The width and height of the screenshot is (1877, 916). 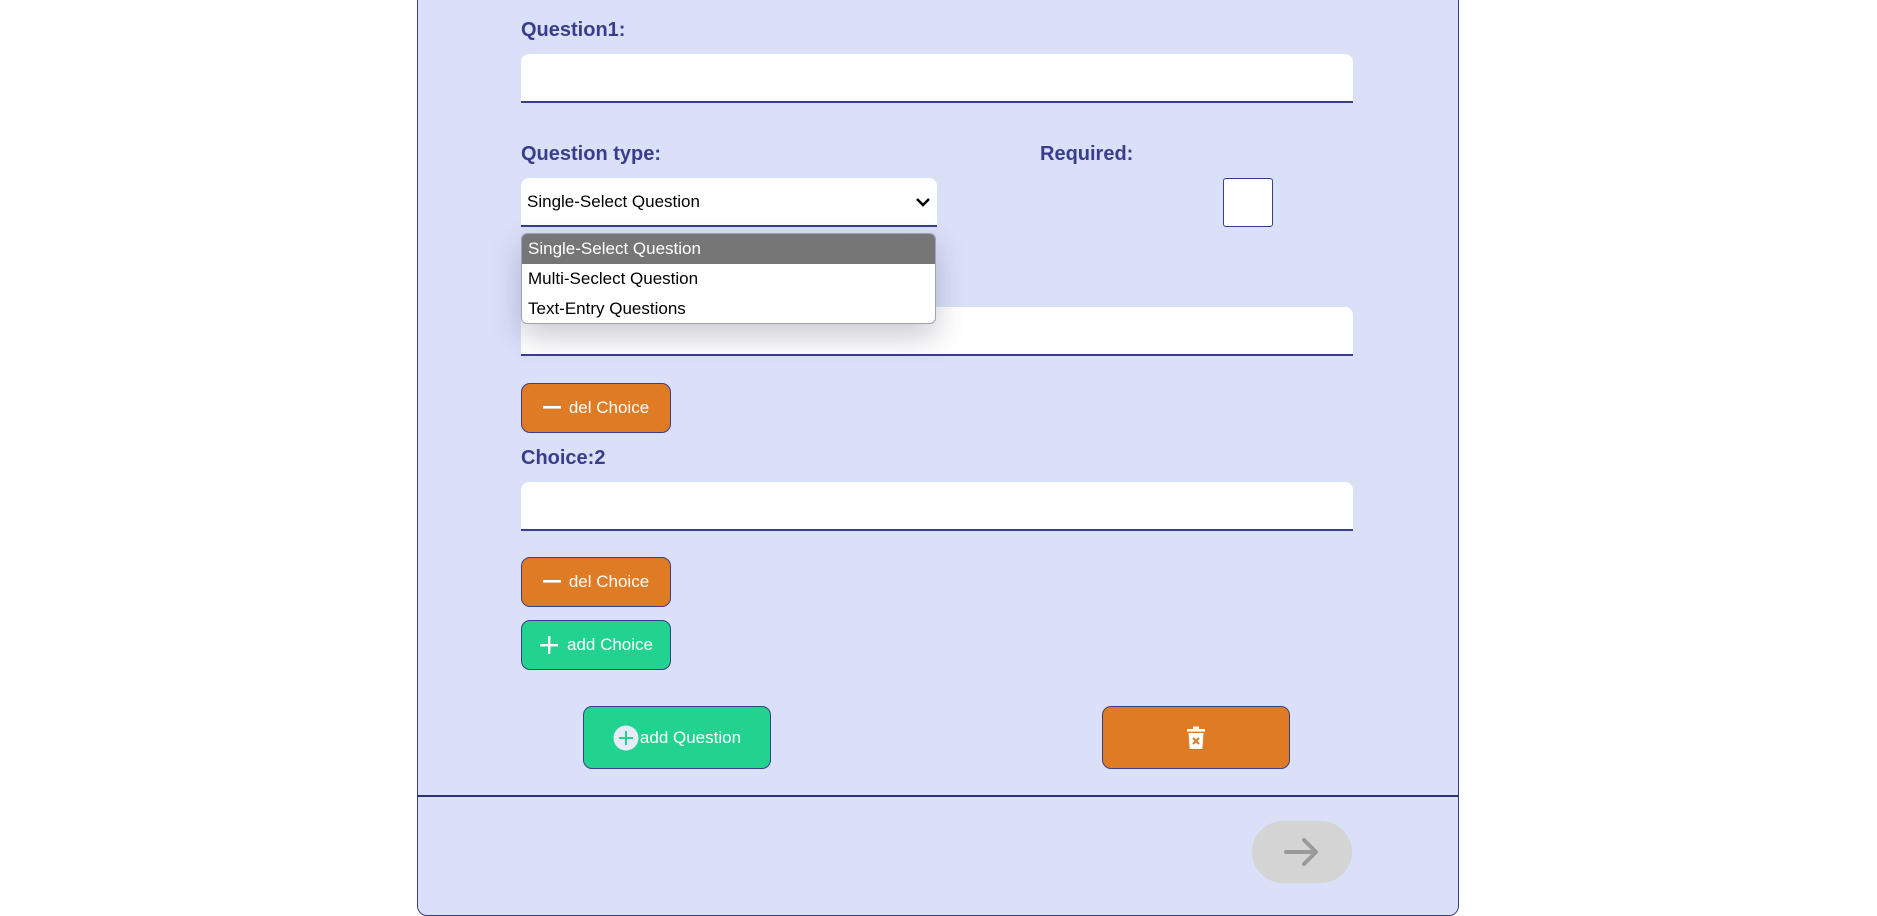 I want to click on option-multi-select: Multi-Seclect Question, so click(x=728, y=279).